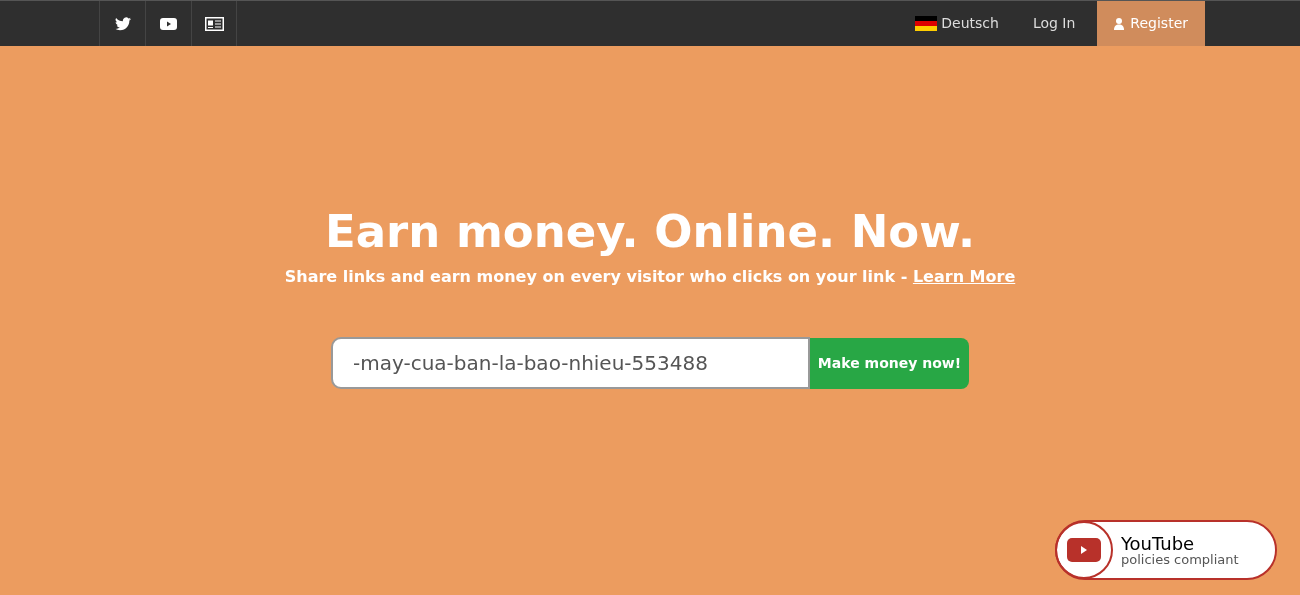 Image resolution: width=1300 pixels, height=595 pixels. I want to click on news-link, so click(214, 23).